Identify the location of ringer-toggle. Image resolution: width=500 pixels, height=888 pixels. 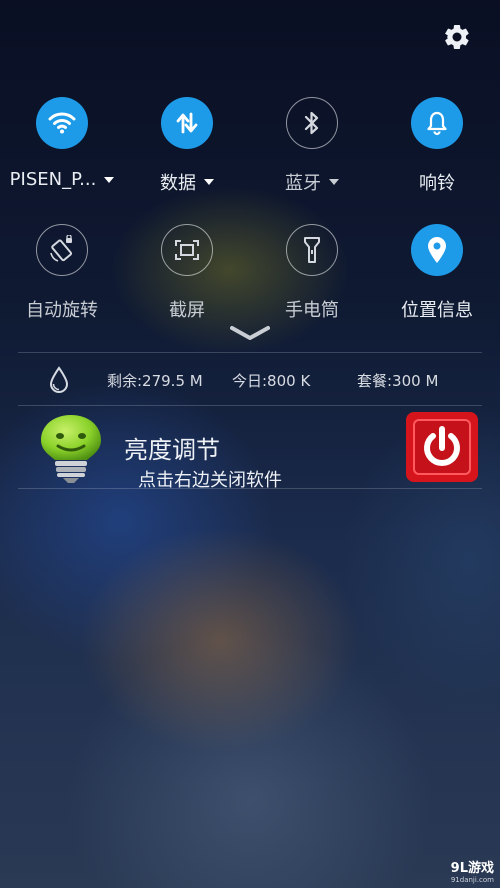
(437, 123).